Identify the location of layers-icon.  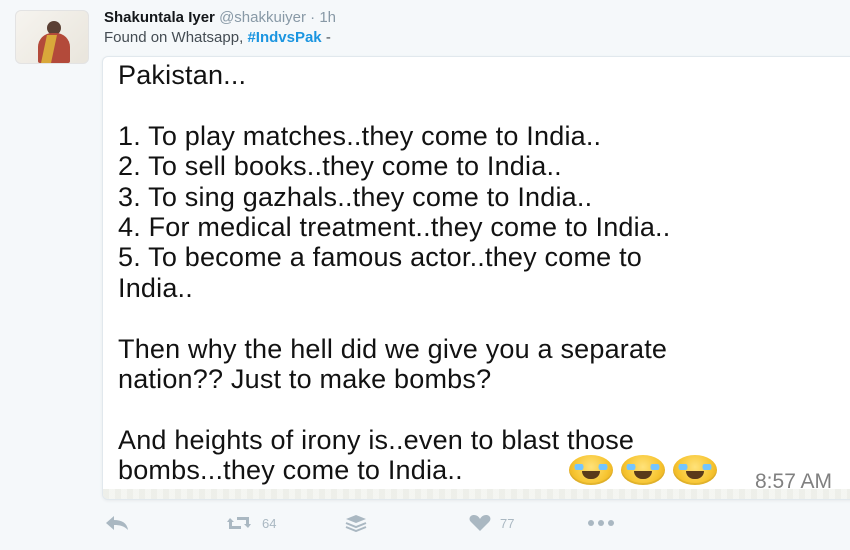
(356, 523).